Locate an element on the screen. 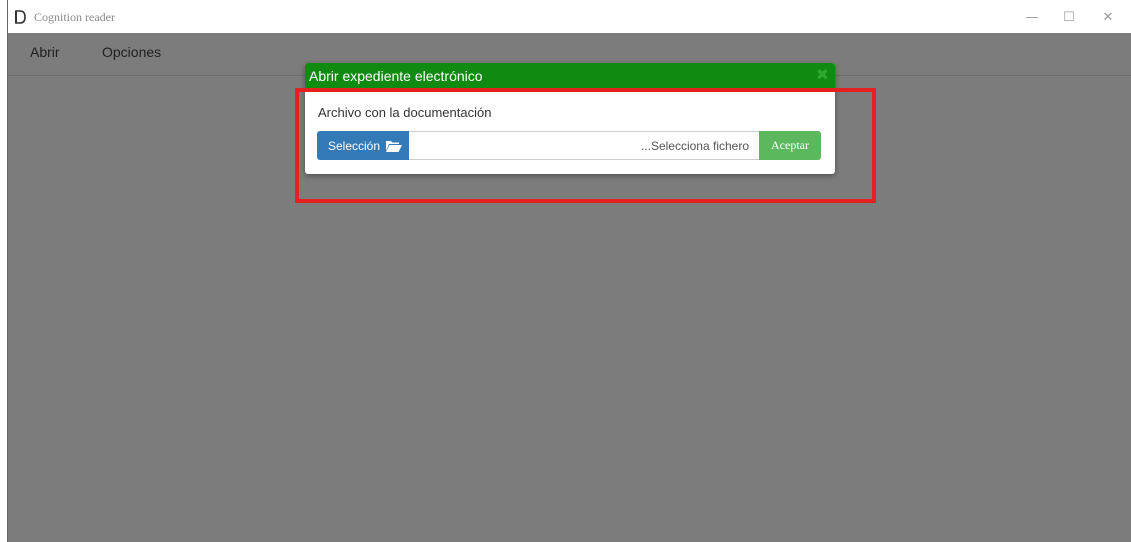 The image size is (1131, 542). dialog-close-icon: ✖ is located at coordinates (822, 74).